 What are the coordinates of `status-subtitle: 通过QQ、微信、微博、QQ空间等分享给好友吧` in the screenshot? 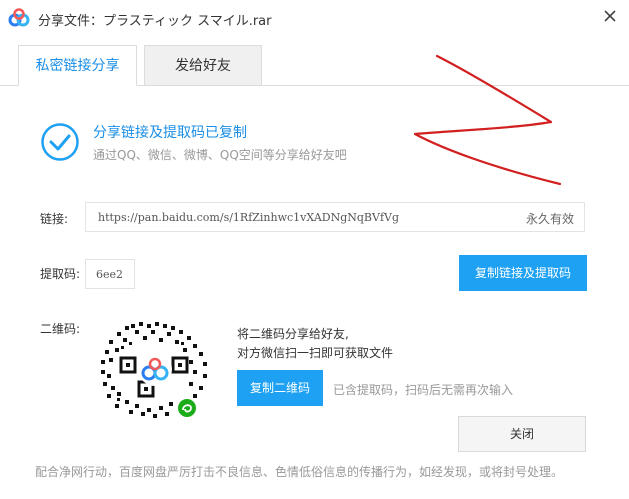 It's located at (220, 155).